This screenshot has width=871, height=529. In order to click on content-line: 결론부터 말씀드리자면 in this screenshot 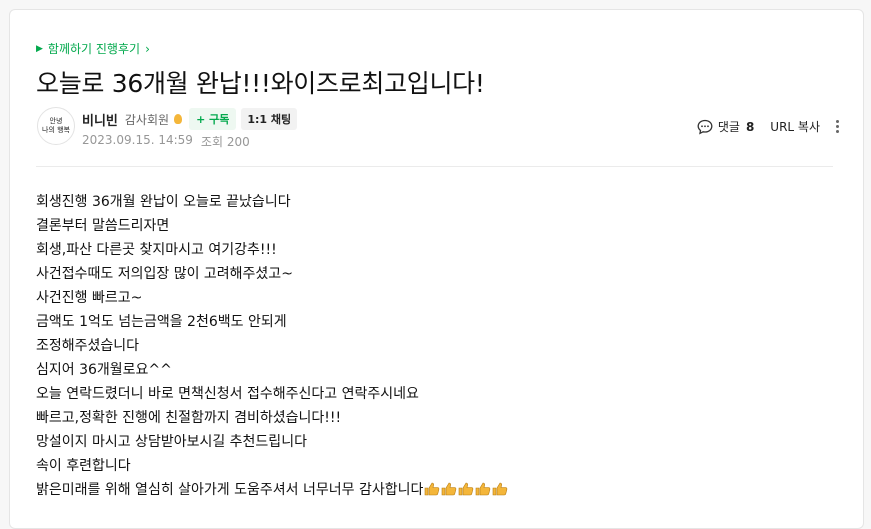, I will do `click(103, 226)`.